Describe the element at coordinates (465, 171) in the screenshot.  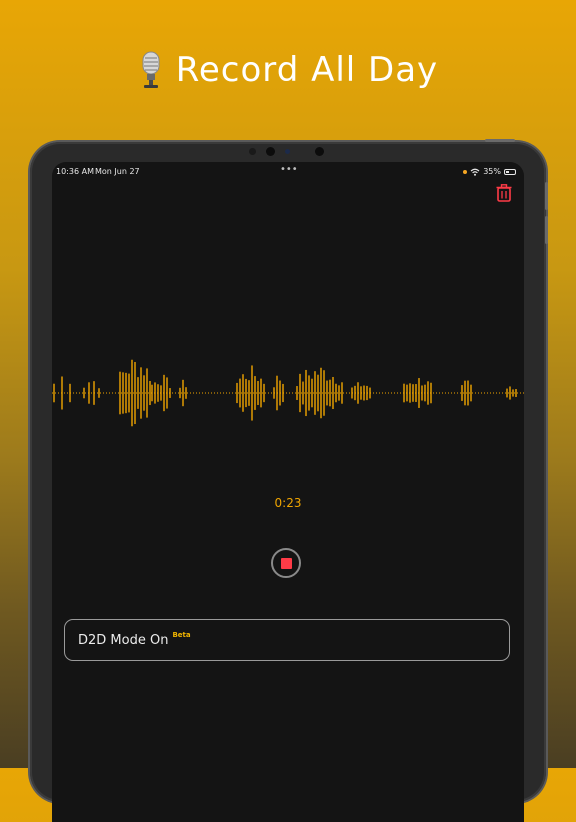
I see `mic-indicator-icon` at that location.